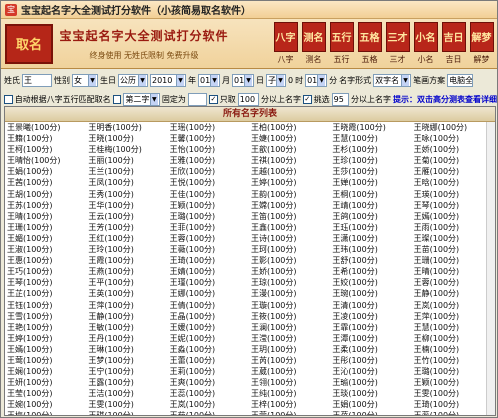 This screenshot has width=498, height=418. What do you see at coordinates (47, 293) in the screenshot?
I see `name-list-item: 王芷(100分)` at bounding box center [47, 293].